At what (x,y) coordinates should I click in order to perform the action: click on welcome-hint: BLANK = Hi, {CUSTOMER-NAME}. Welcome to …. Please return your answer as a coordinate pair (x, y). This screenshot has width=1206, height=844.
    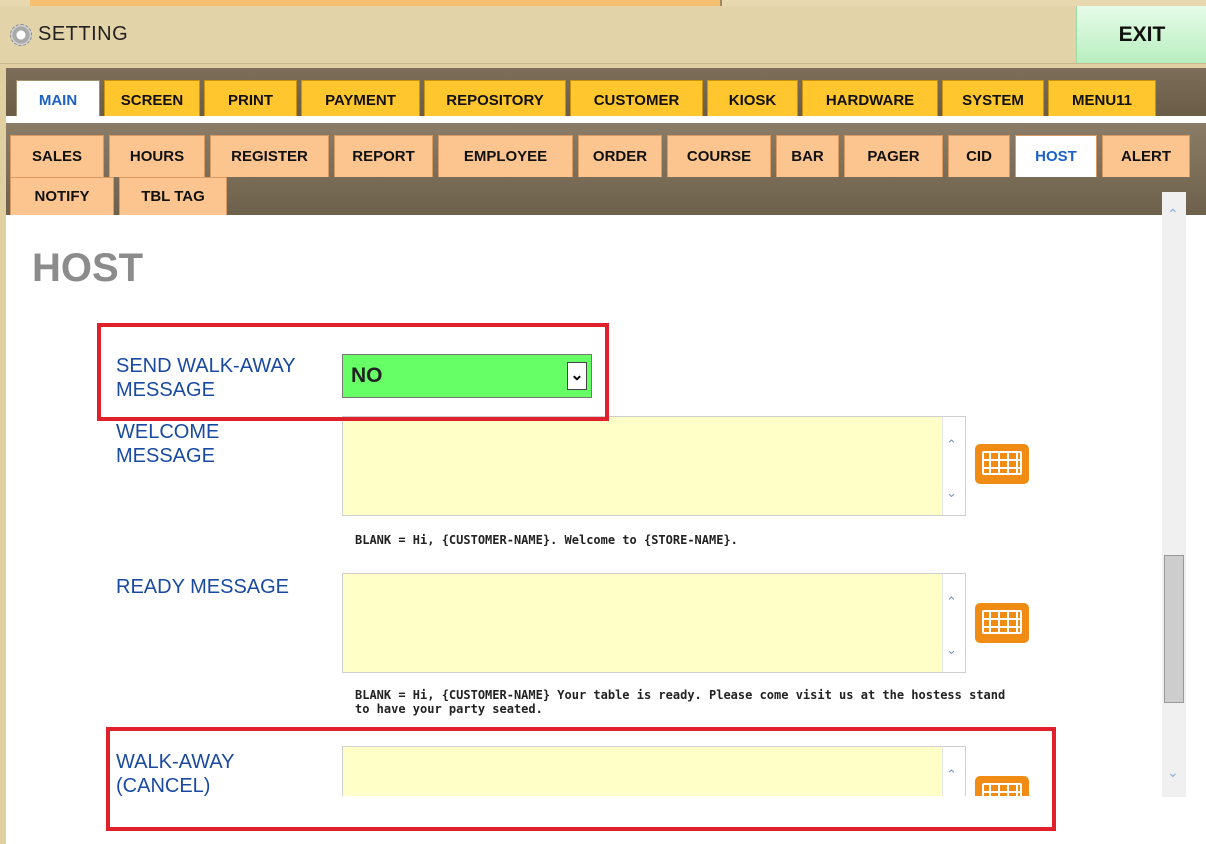
    Looking at the image, I should click on (546, 540).